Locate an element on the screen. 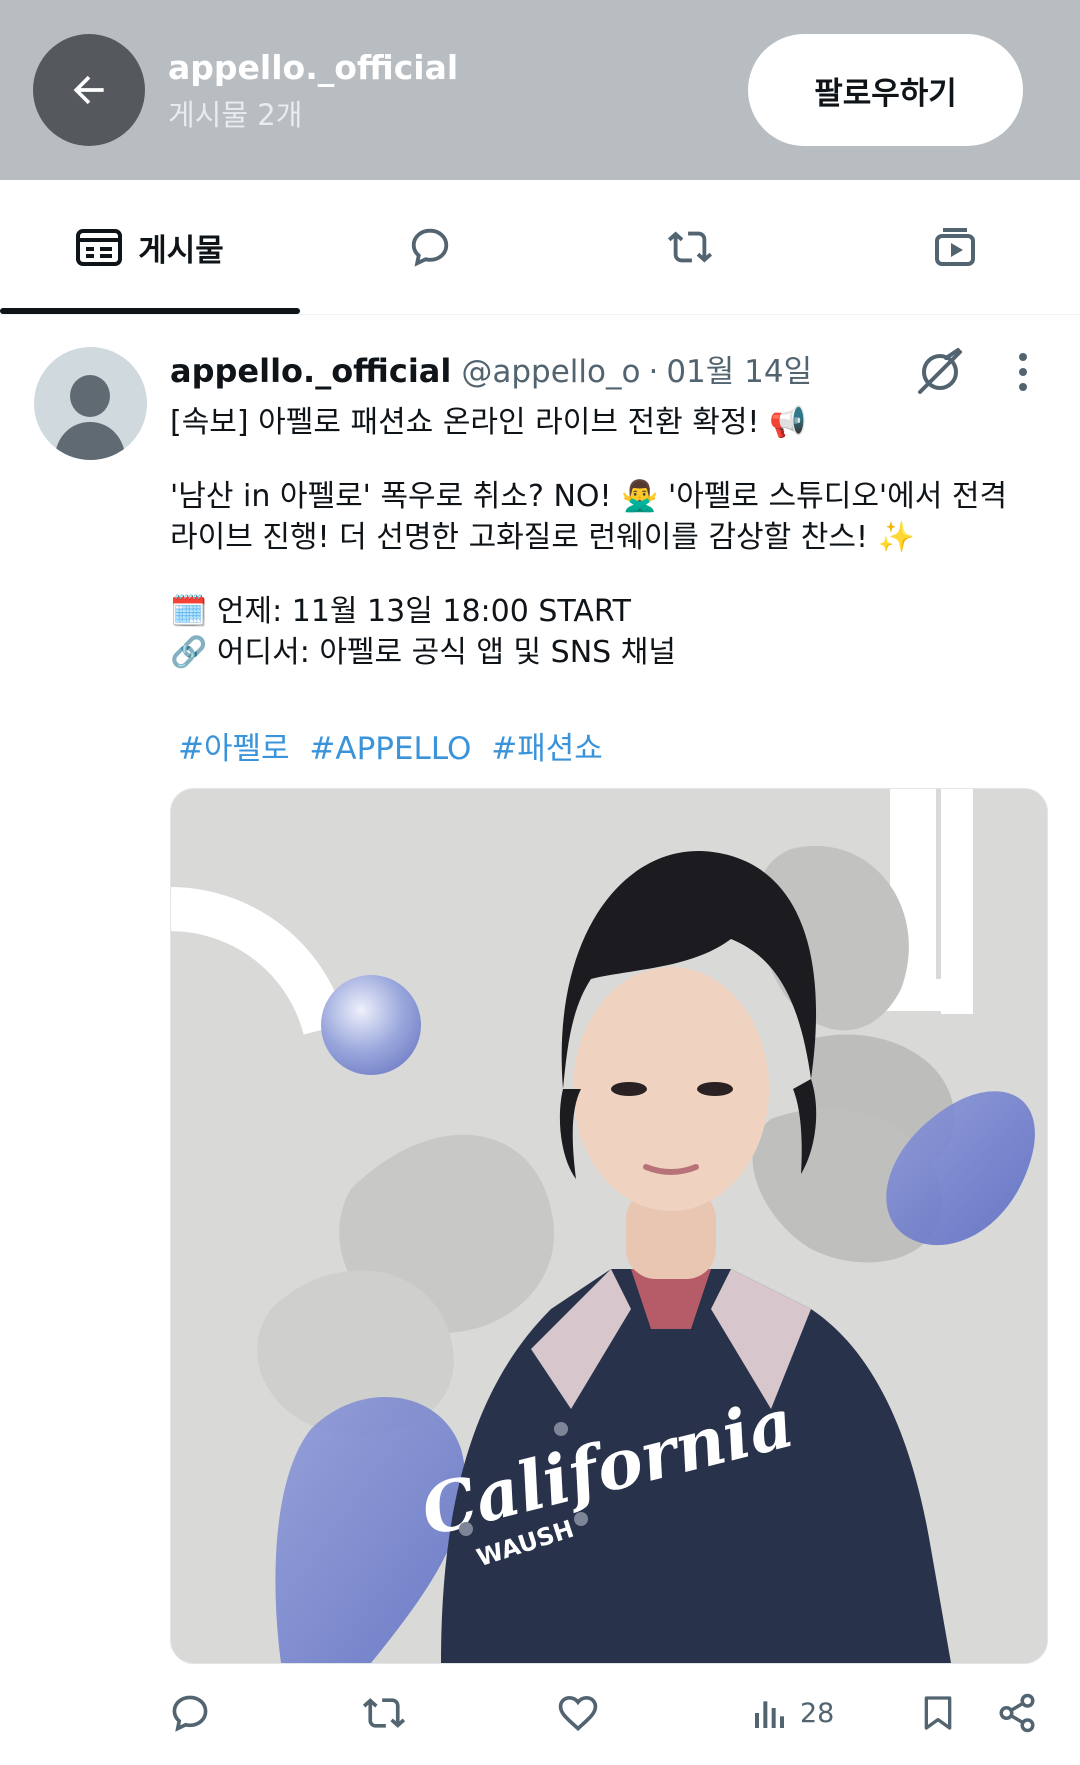  replies-icon is located at coordinates (430, 247).